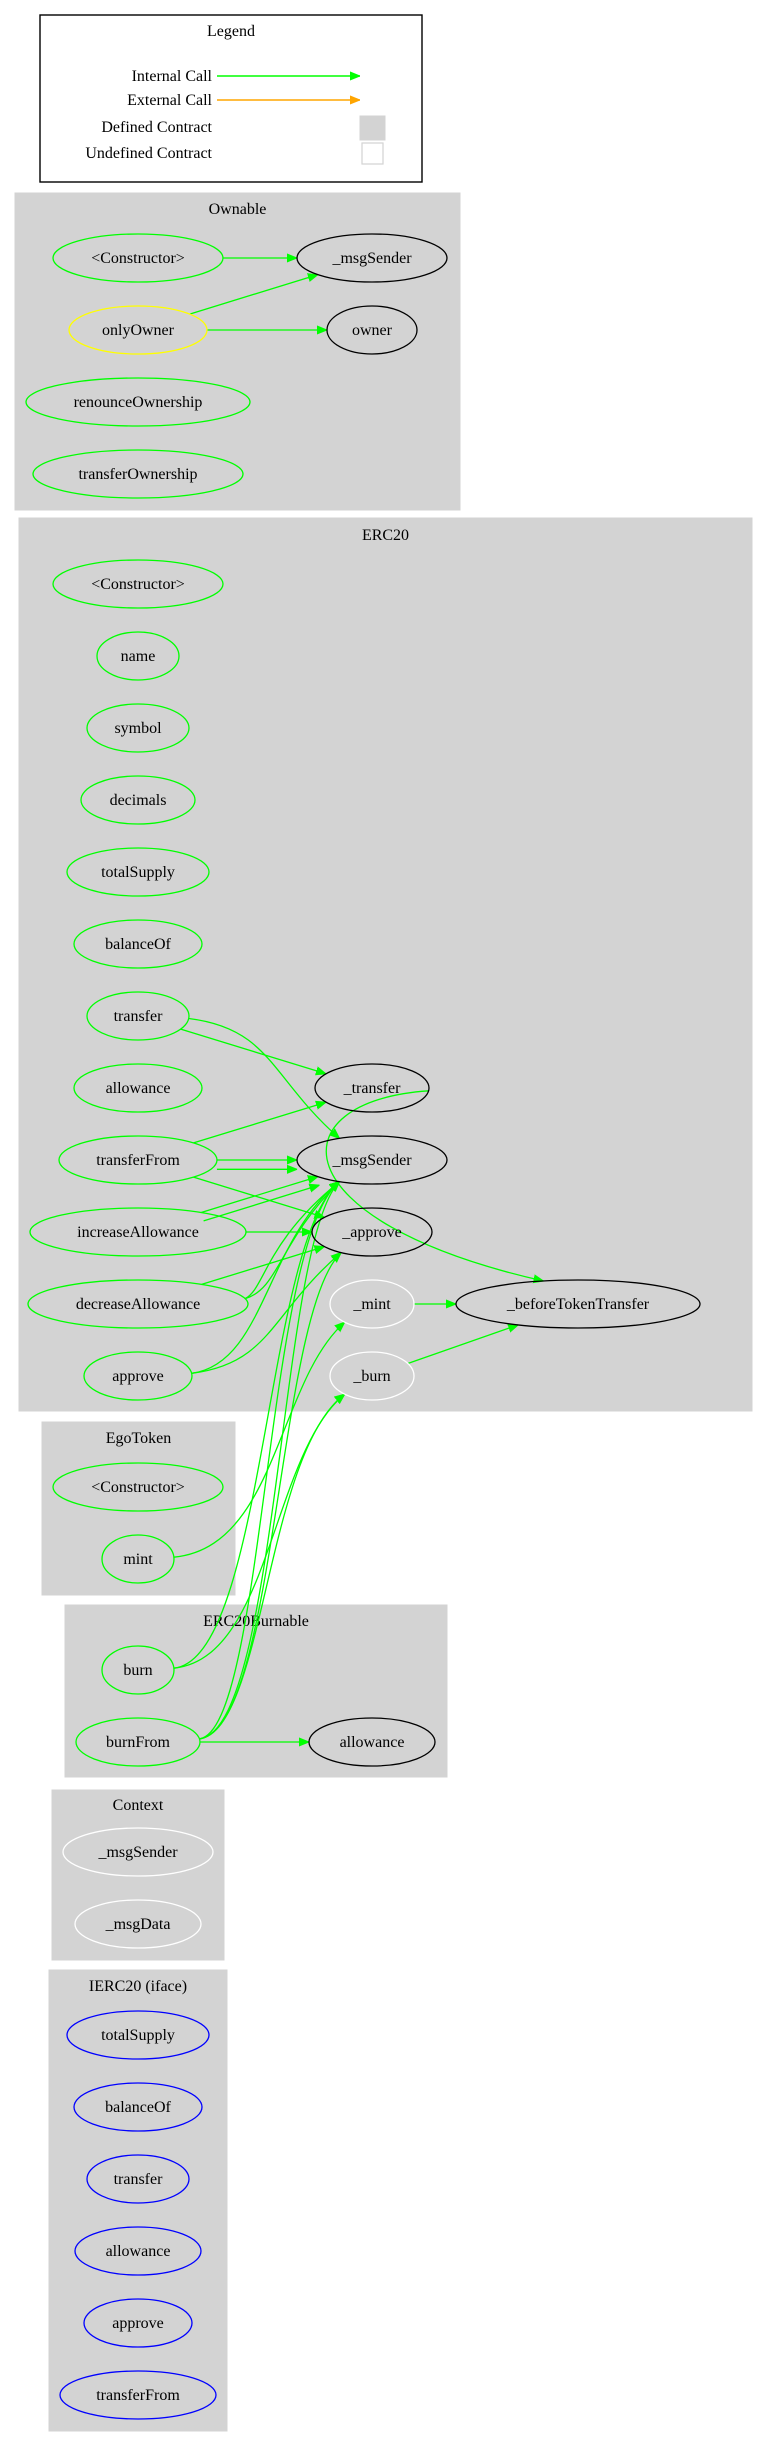 The width and height of the screenshot is (766, 2447). Describe the element at coordinates (138, 1805) in the screenshot. I see `cluster-title: Context` at that location.